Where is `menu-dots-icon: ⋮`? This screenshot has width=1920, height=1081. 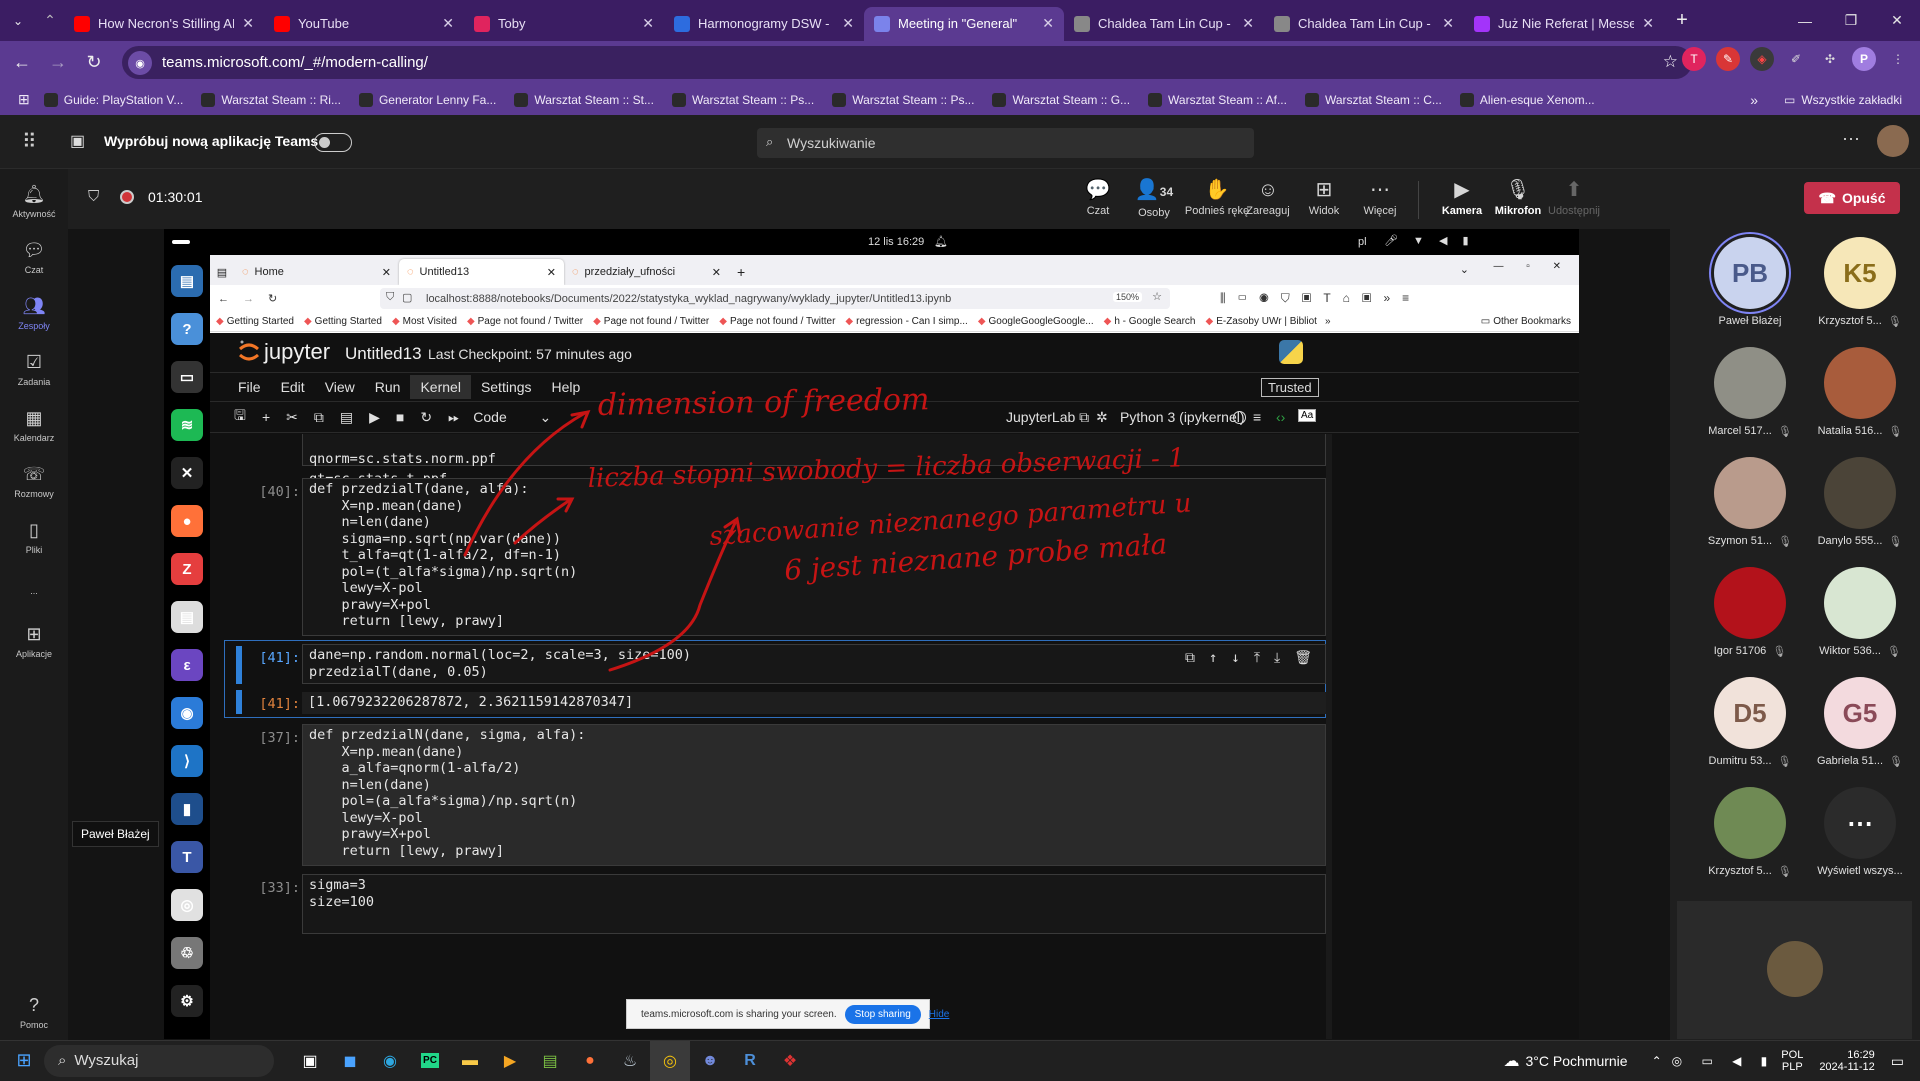
menu-dots-icon: ⋮ is located at coordinates (1898, 59).